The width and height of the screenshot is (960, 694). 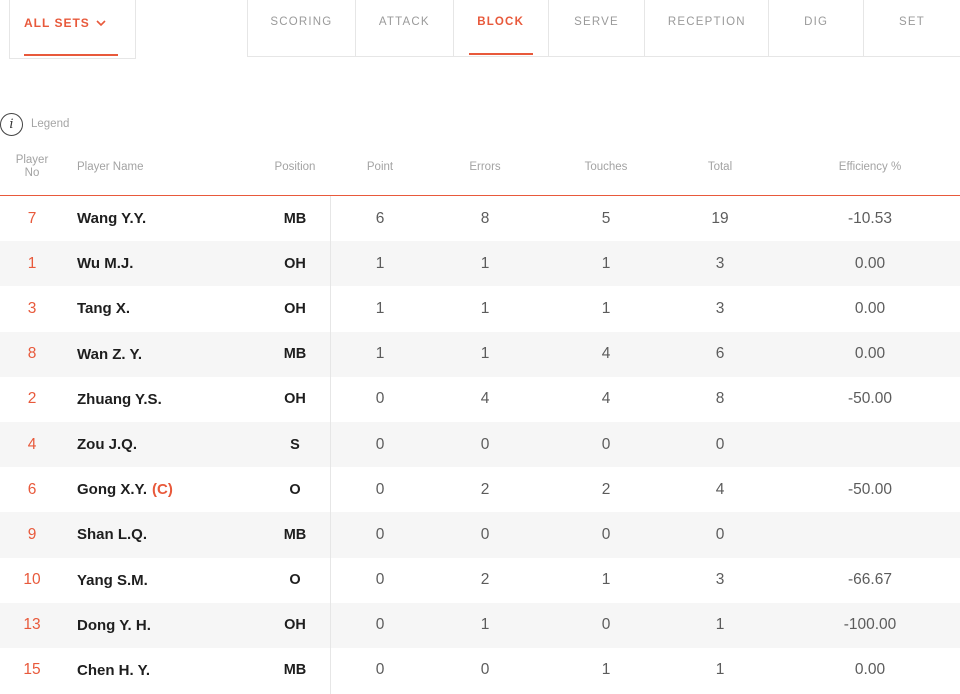 What do you see at coordinates (720, 625) in the screenshot?
I see `block-total: 1` at bounding box center [720, 625].